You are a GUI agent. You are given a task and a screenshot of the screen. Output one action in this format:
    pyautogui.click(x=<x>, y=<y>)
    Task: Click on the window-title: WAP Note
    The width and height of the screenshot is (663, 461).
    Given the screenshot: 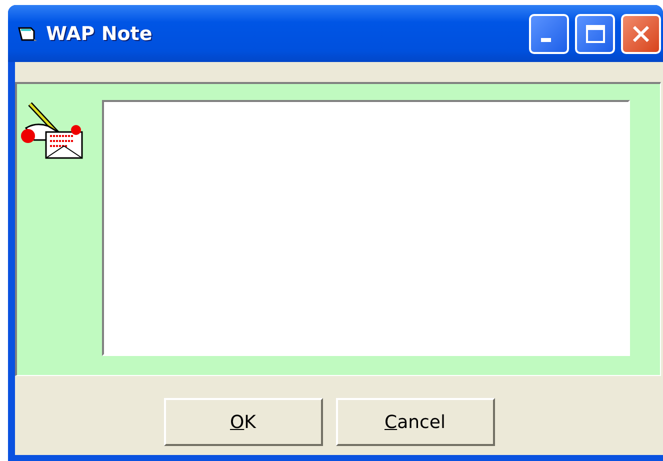 What is the action you would take?
    pyautogui.click(x=100, y=33)
    